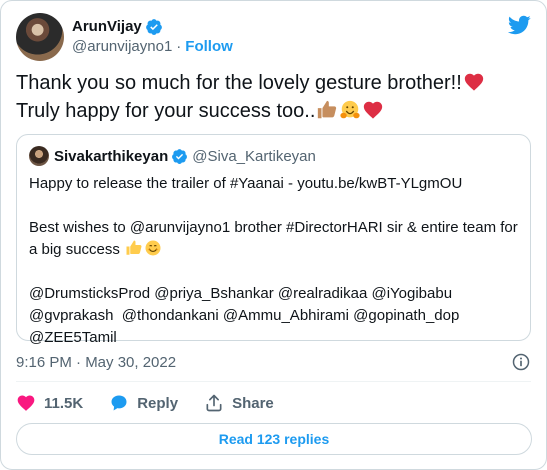 This screenshot has width=547, height=470. What do you see at coordinates (327, 109) in the screenshot?
I see `thumbs-up-icon` at bounding box center [327, 109].